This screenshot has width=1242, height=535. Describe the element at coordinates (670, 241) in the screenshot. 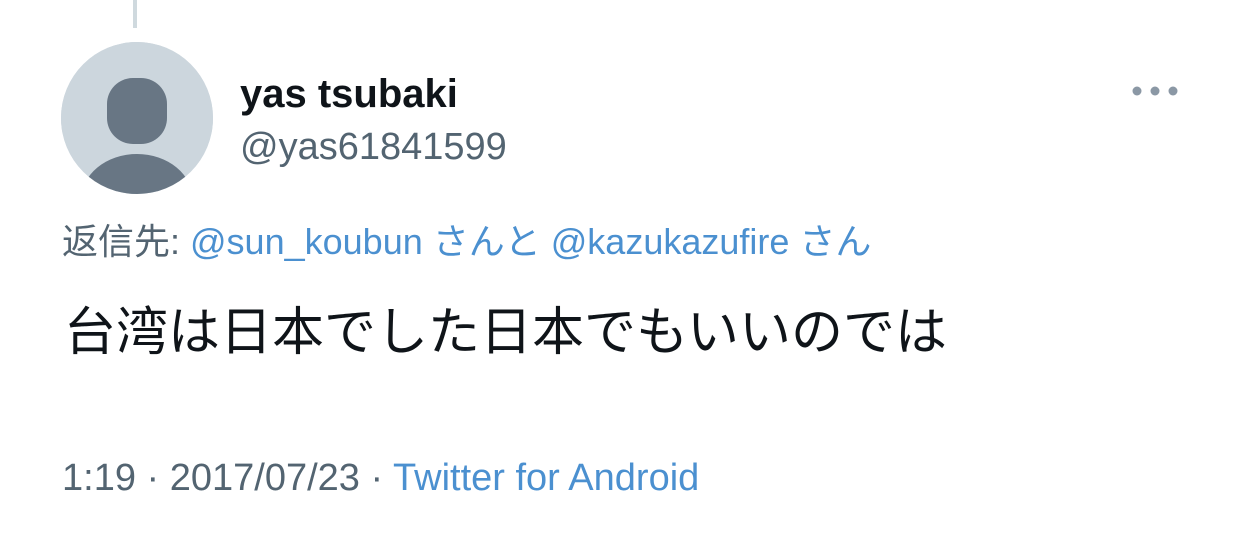

I see `mention-link-kazukazufire: @kazukazufire` at that location.